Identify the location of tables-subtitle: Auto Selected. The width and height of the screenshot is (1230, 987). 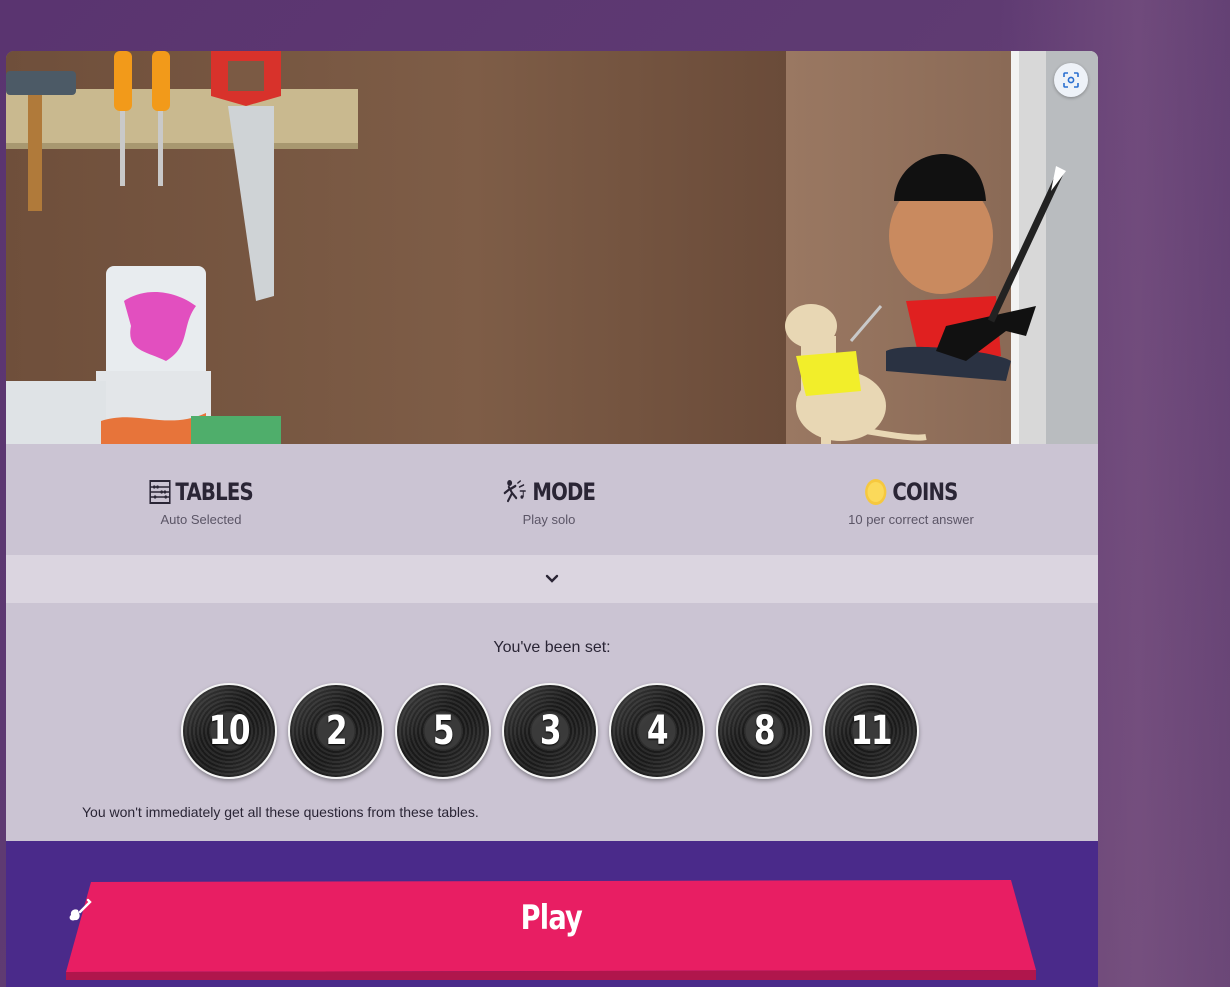
(201, 519).